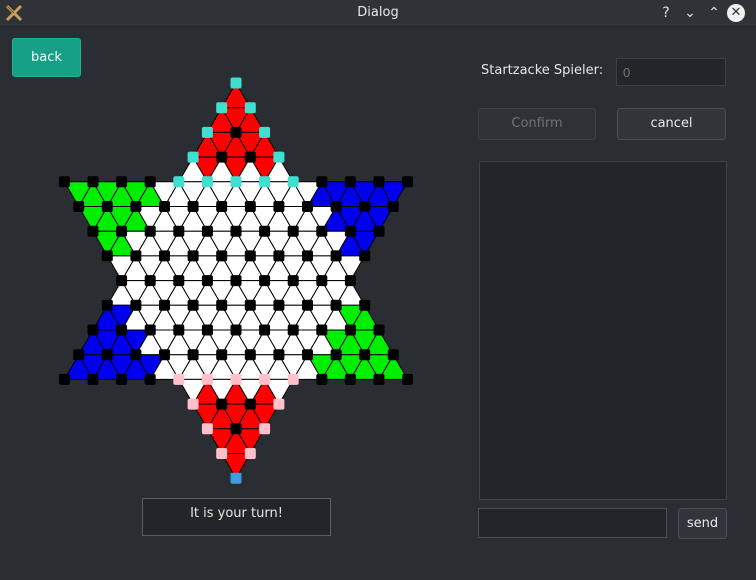 Image resolution: width=756 pixels, height=580 pixels. Describe the element at coordinates (537, 124) in the screenshot. I see `confirm-button: Confirm` at that location.